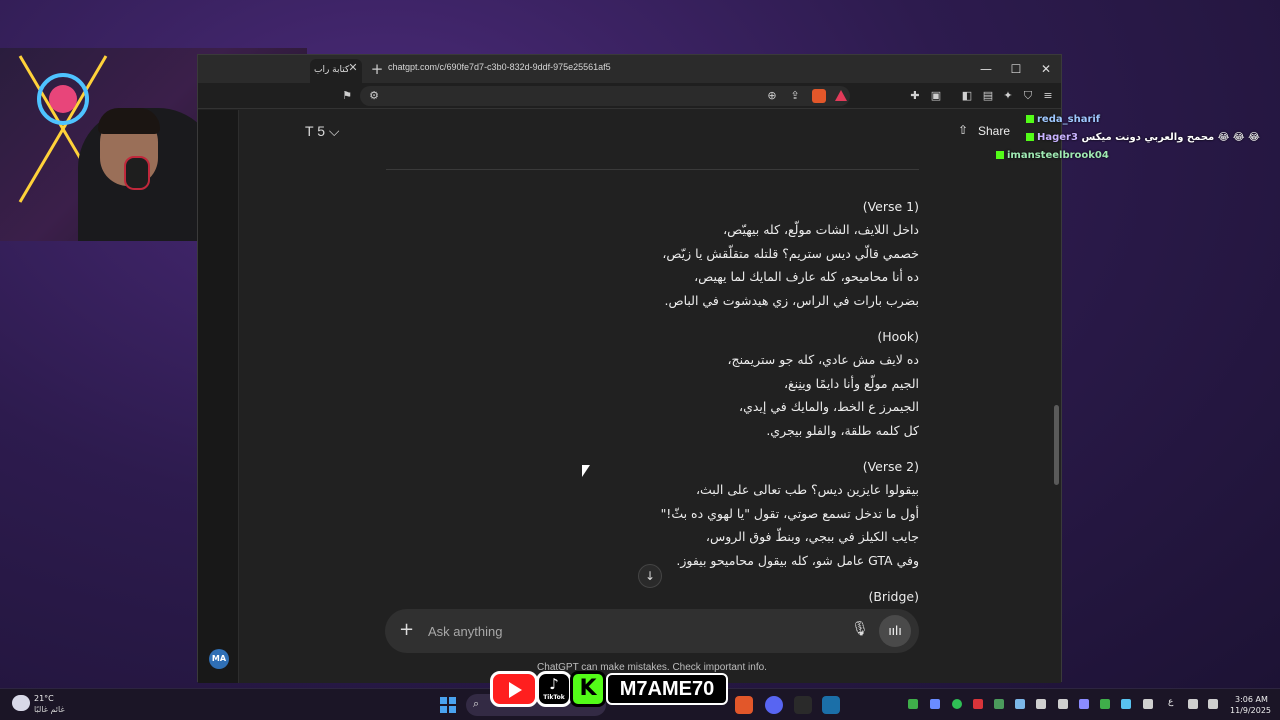 This screenshot has height=720, width=1280. What do you see at coordinates (819, 96) in the screenshot?
I see `brave-shields-icon` at bounding box center [819, 96].